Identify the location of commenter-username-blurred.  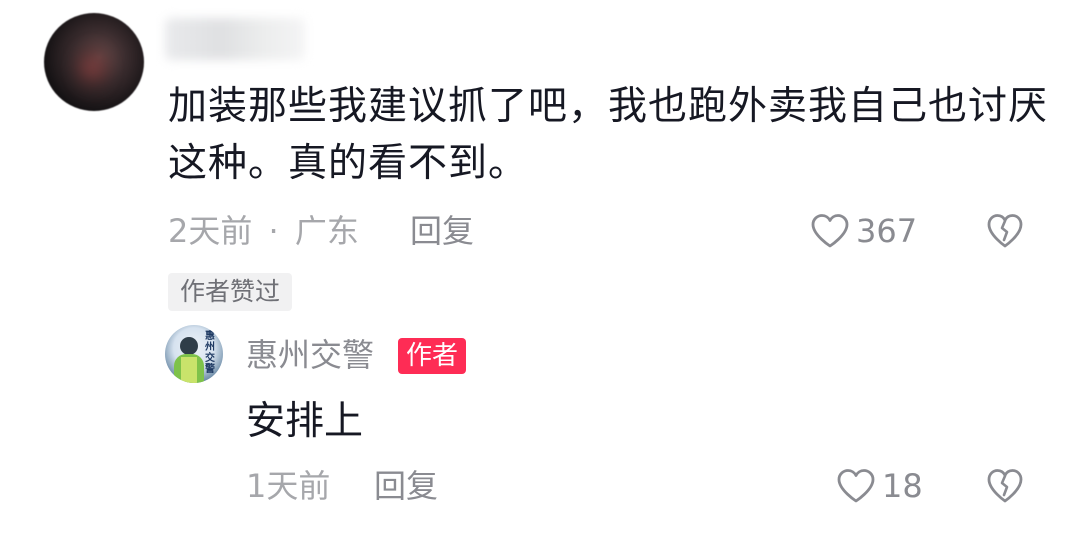
(235, 39).